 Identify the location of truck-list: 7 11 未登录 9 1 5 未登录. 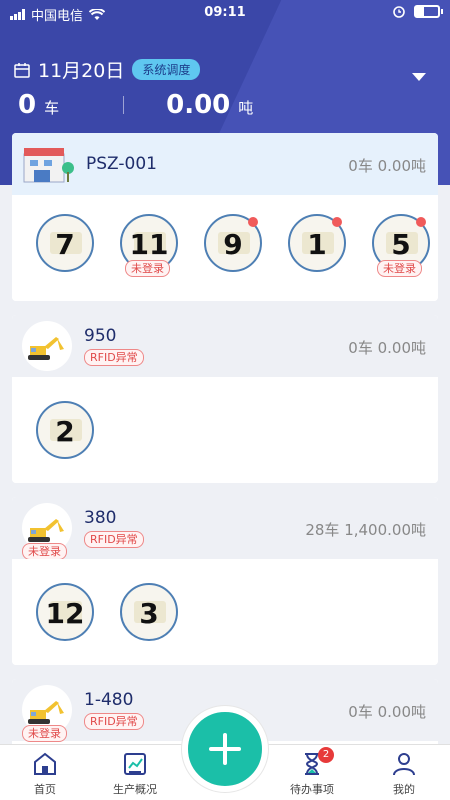
(225, 248).